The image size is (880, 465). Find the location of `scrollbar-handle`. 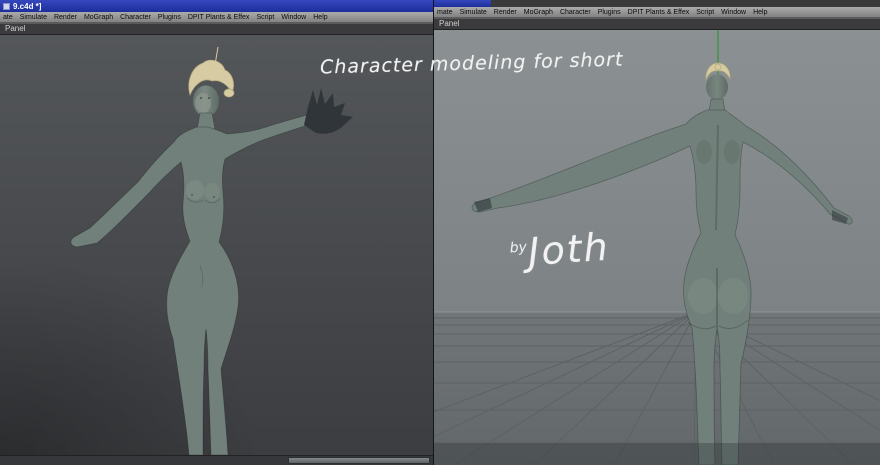

scrollbar-handle is located at coordinates (359, 460).